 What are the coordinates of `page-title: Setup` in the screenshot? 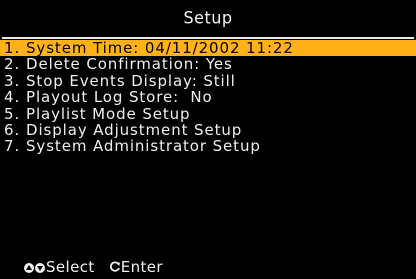 It's located at (208, 17).